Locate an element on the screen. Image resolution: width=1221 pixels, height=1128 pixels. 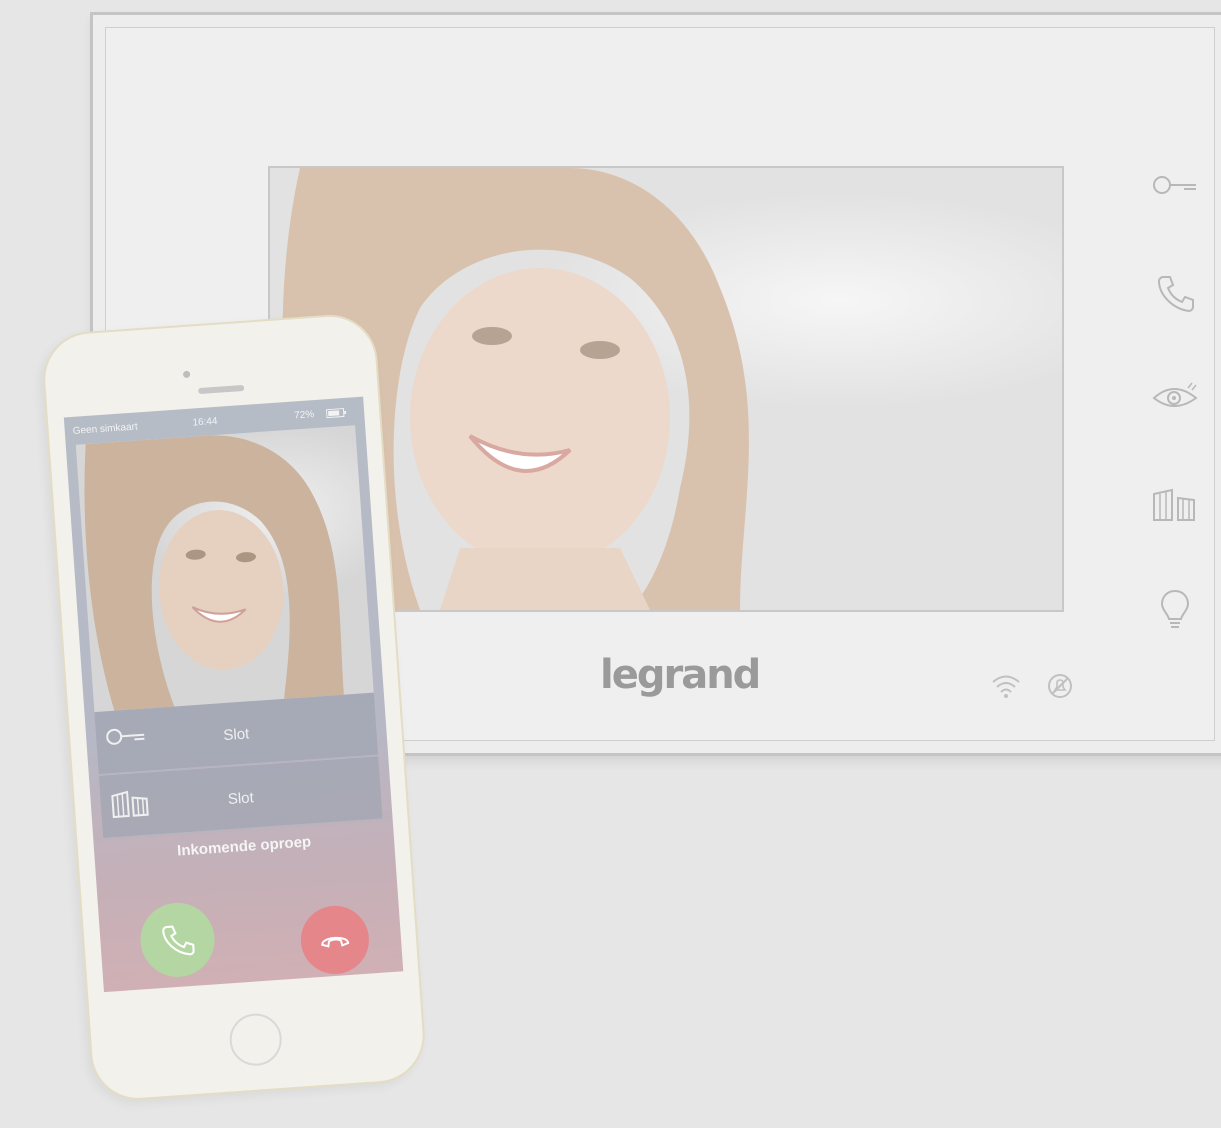
key-icon is located at coordinates (1174, 185).